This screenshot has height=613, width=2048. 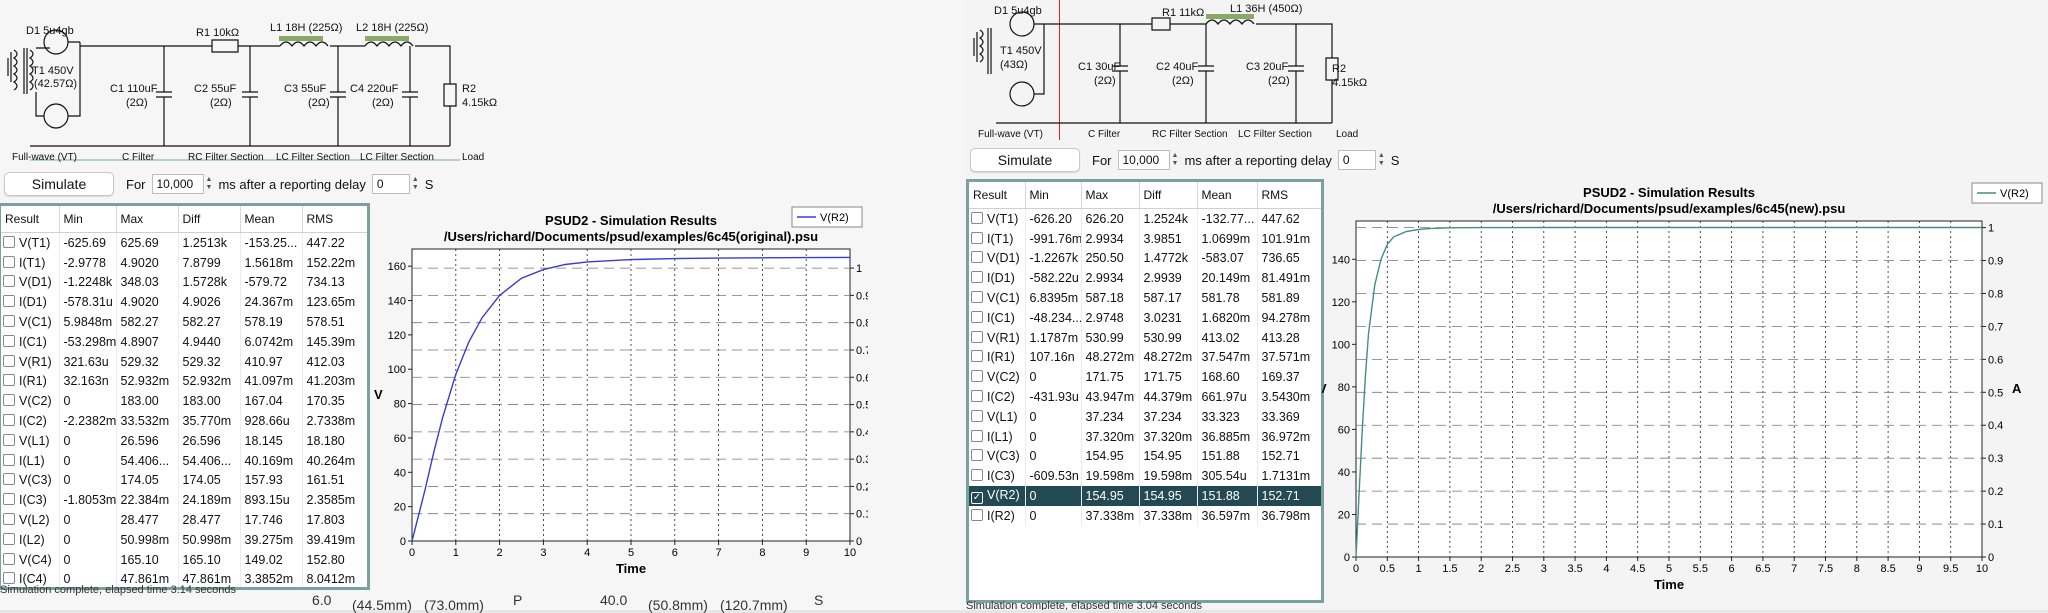 What do you see at coordinates (1145, 456) in the screenshot?
I see `table-row: V(C3) 0 154.95 154.95 151.88 152.71` at bounding box center [1145, 456].